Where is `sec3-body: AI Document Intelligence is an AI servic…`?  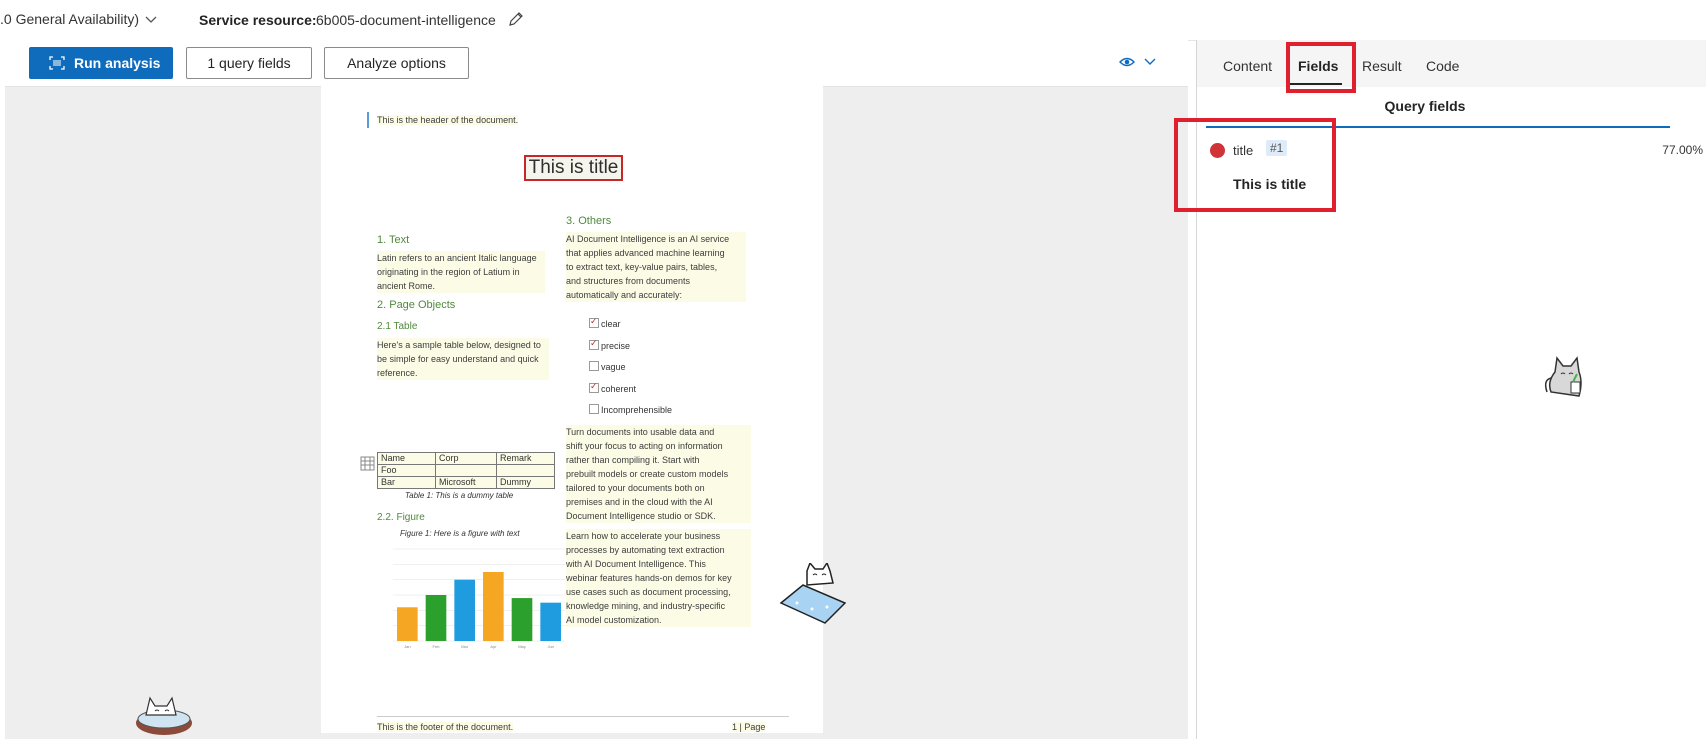 sec3-body: AI Document Intelligence is an AI servic… is located at coordinates (656, 267).